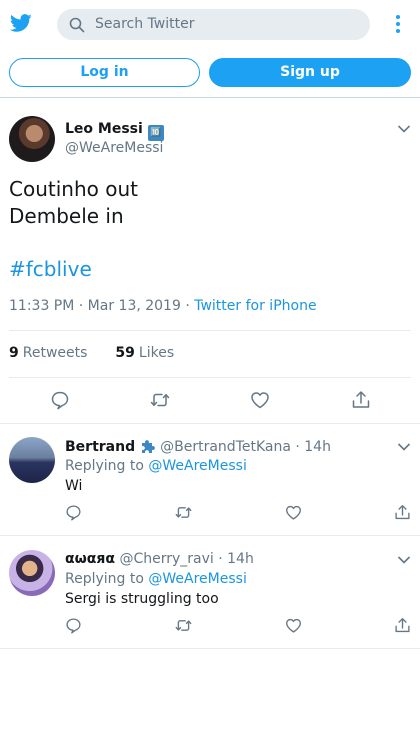  I want to click on author-handle: @WeAreMessi, so click(114, 148).